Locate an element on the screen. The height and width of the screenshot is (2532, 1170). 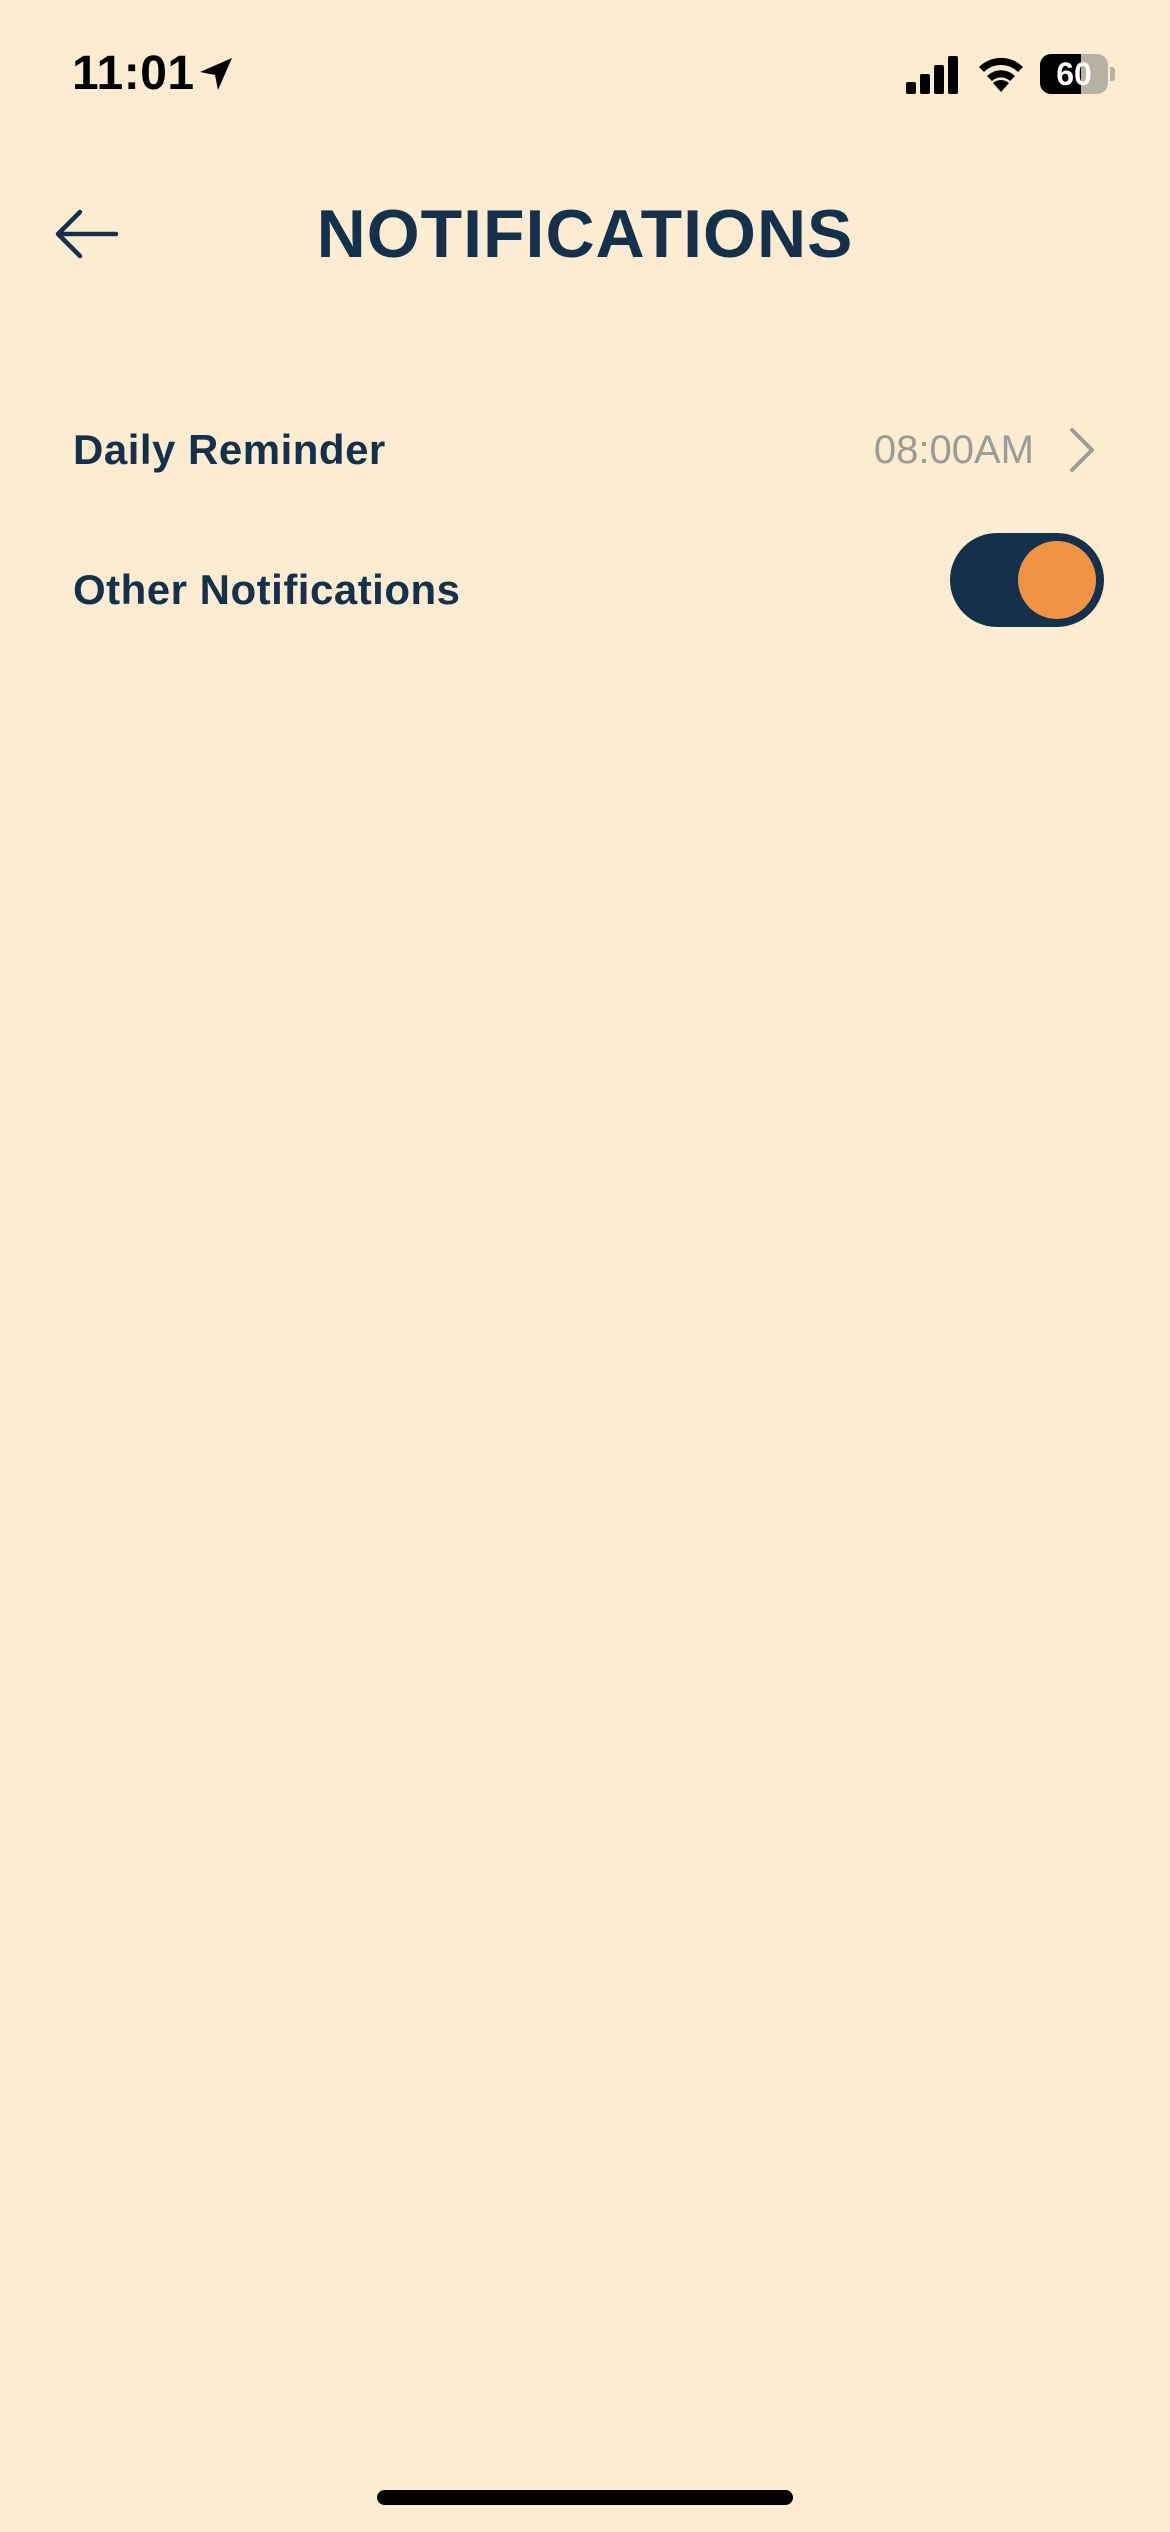
battery-level: 60 is located at coordinates (1074, 74).